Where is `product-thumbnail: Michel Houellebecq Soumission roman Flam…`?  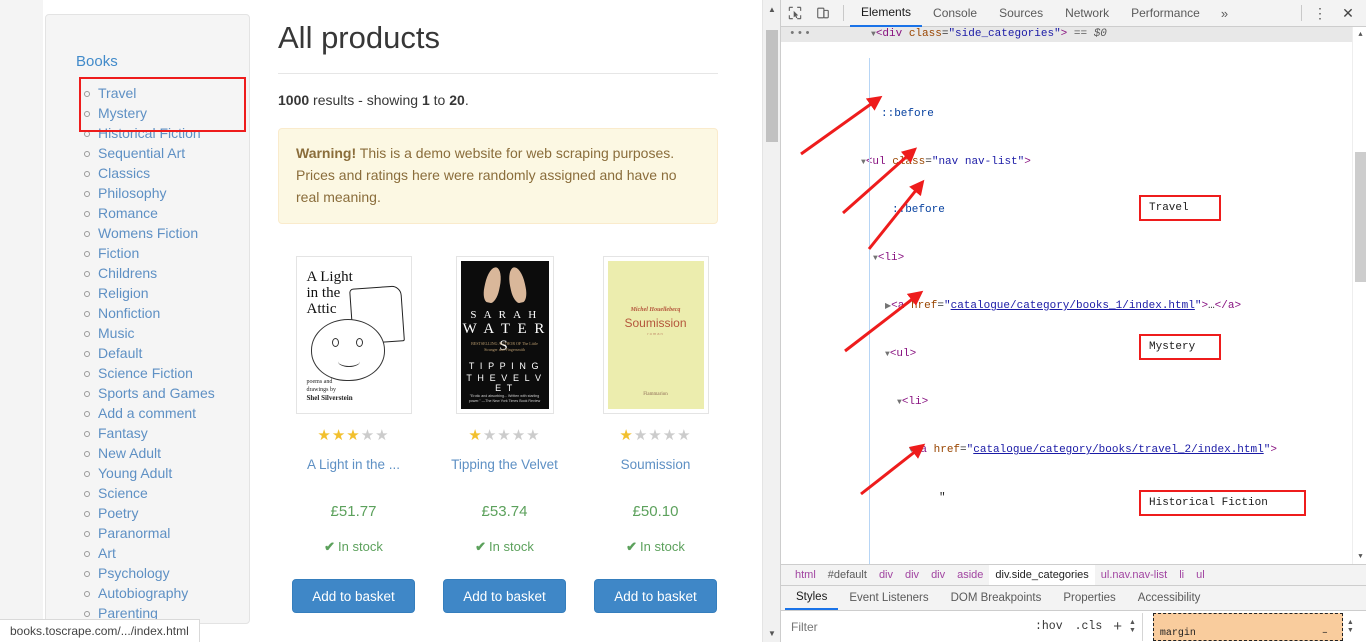
product-thumbnail: Michel Houellebecq Soumission roman Flam… is located at coordinates (655, 335).